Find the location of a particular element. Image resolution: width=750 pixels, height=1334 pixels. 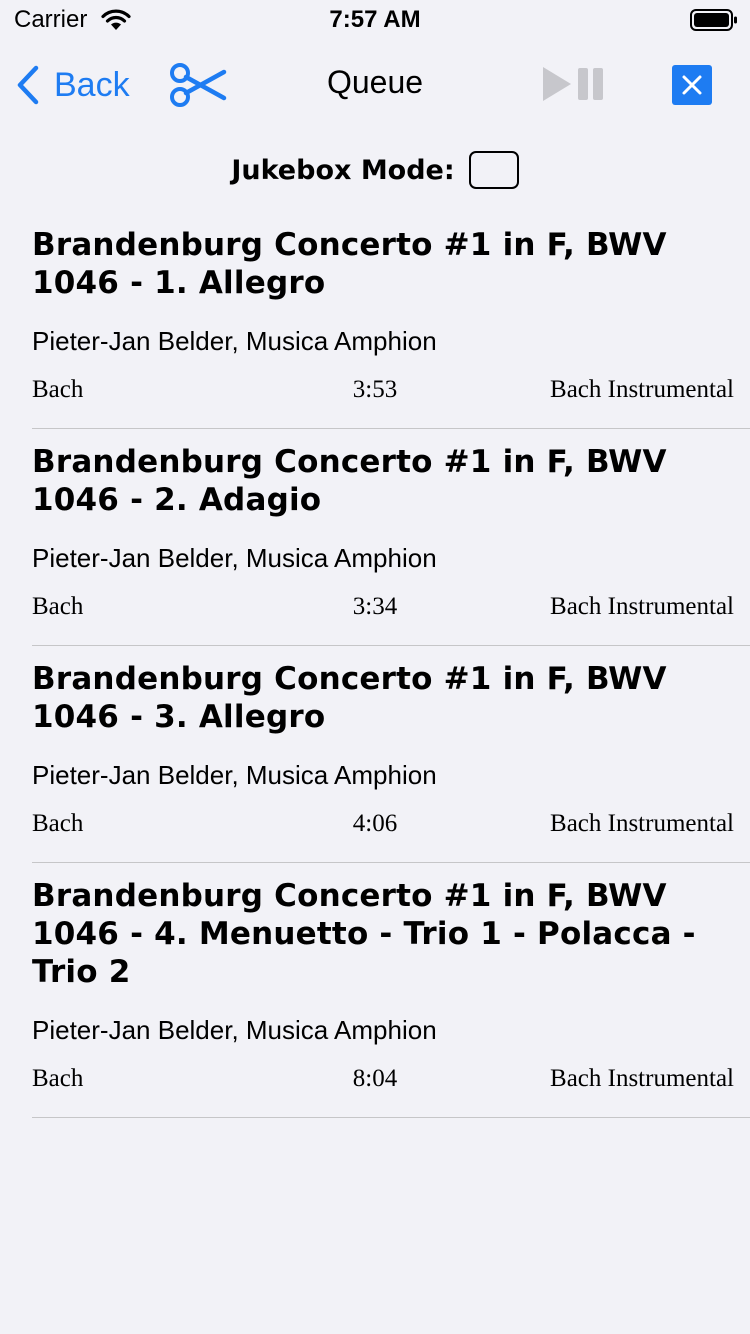

page-title: Queue is located at coordinates (375, 82).